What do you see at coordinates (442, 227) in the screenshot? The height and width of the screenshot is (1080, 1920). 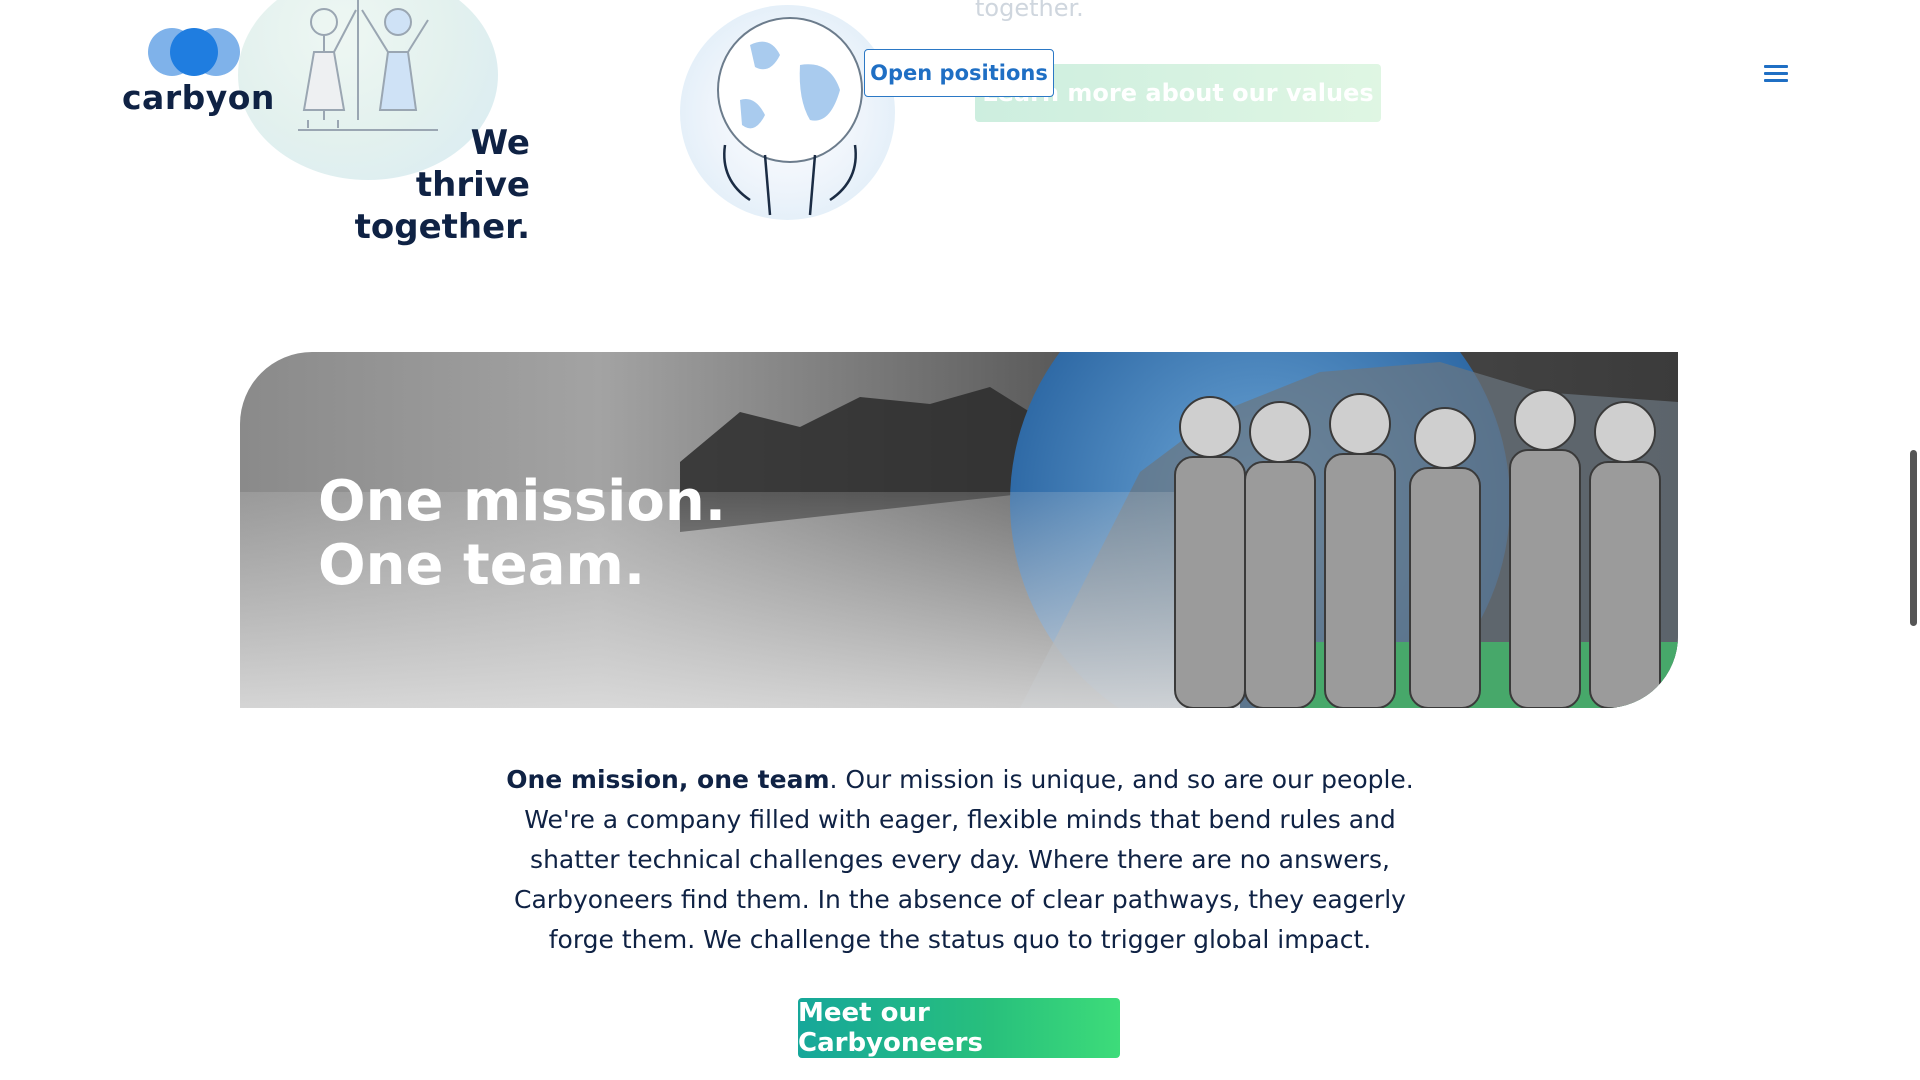 I see `thrive-line-3: together.` at bounding box center [442, 227].